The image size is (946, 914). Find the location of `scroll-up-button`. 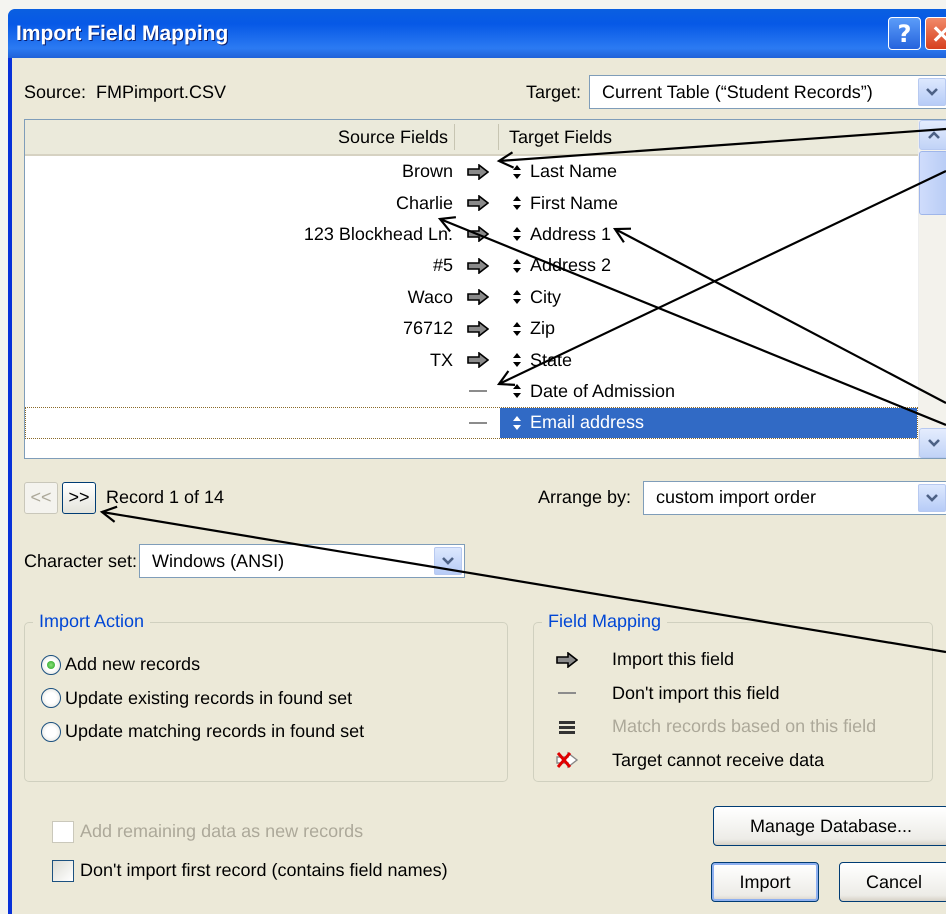

scroll-up-button is located at coordinates (932, 135).